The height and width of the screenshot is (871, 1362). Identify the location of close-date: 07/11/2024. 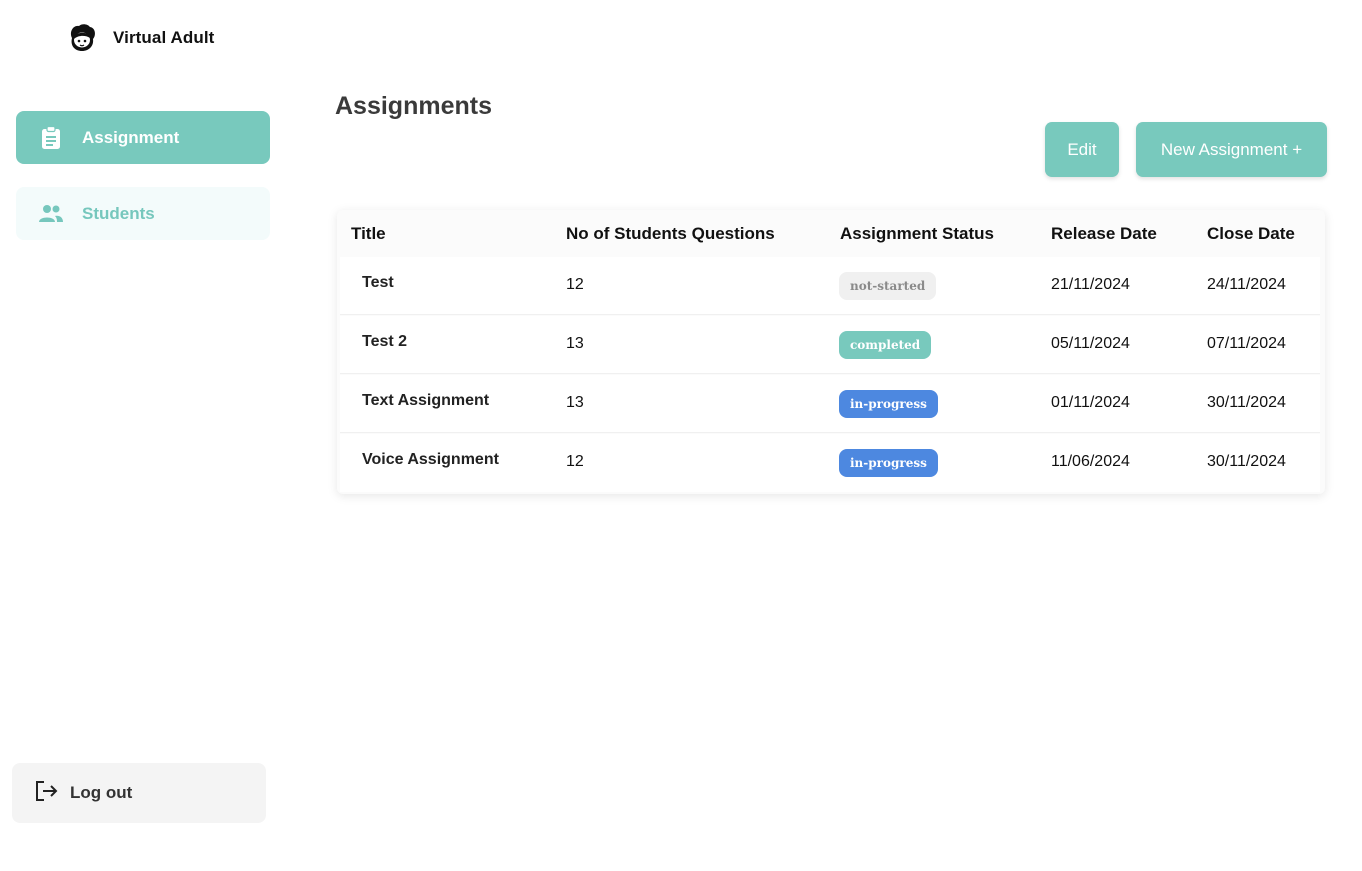
(1246, 343).